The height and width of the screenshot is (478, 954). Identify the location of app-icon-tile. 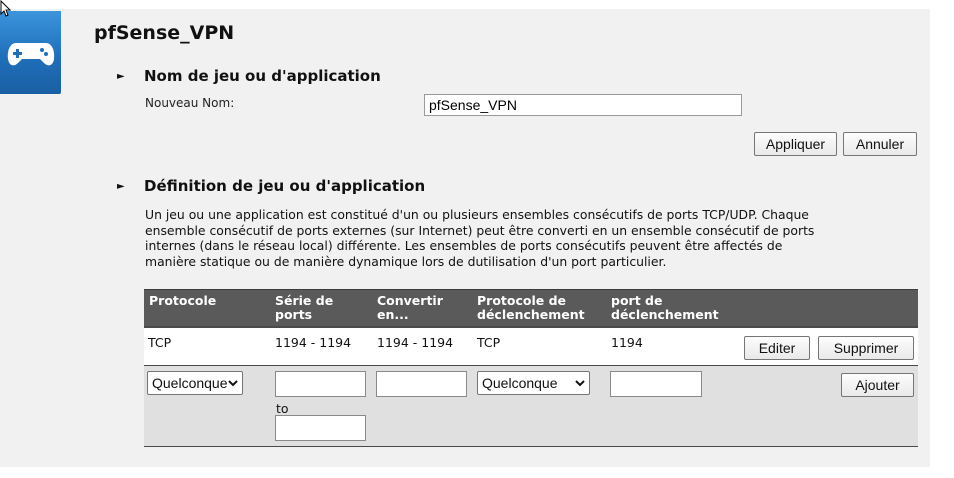
(30, 52).